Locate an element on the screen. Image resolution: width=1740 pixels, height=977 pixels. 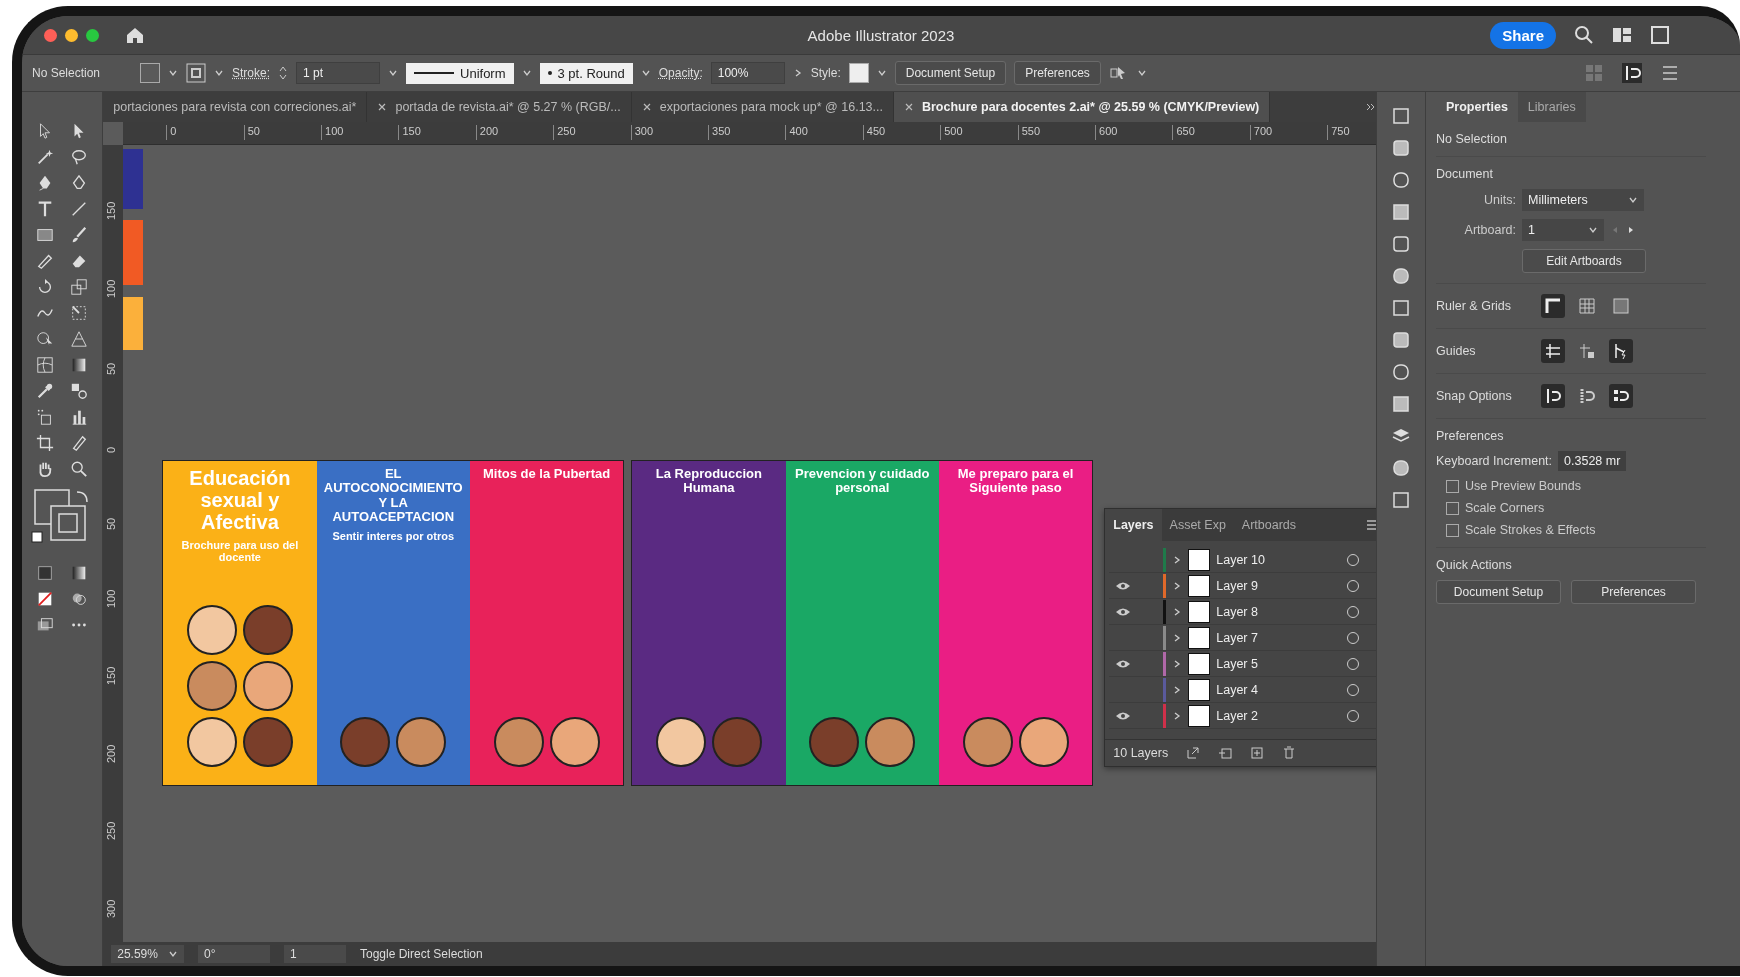
window-title: Adobe Illustrator 2023 is located at coordinates (881, 35).